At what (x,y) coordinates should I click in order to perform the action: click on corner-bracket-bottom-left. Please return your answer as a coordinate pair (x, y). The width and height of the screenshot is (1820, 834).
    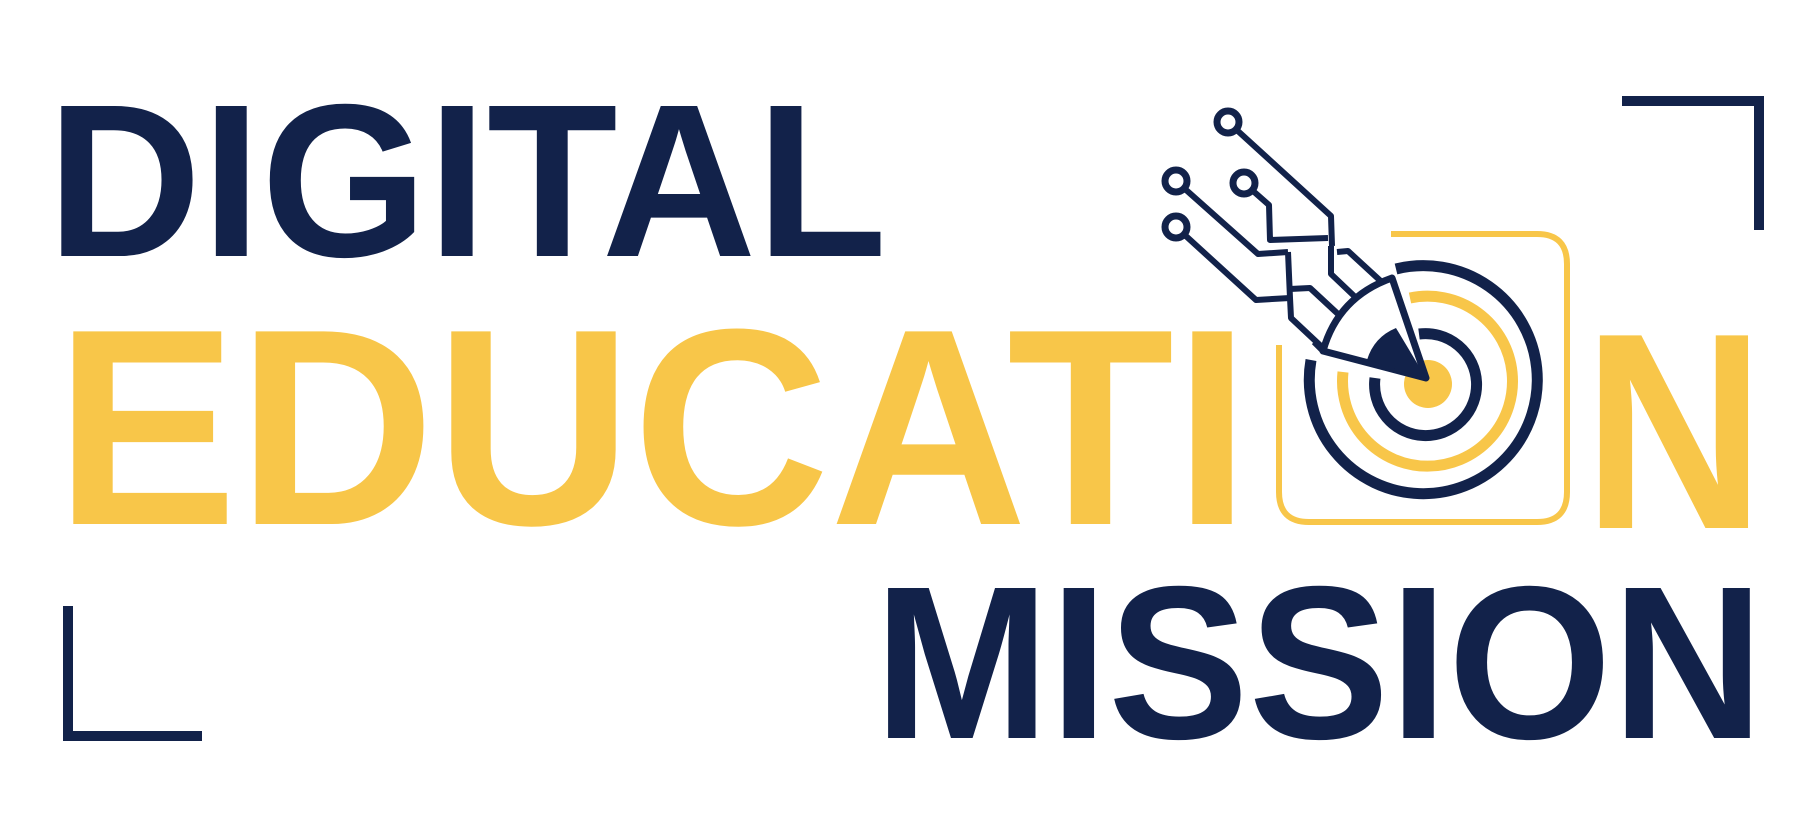
    Looking at the image, I should click on (132, 673).